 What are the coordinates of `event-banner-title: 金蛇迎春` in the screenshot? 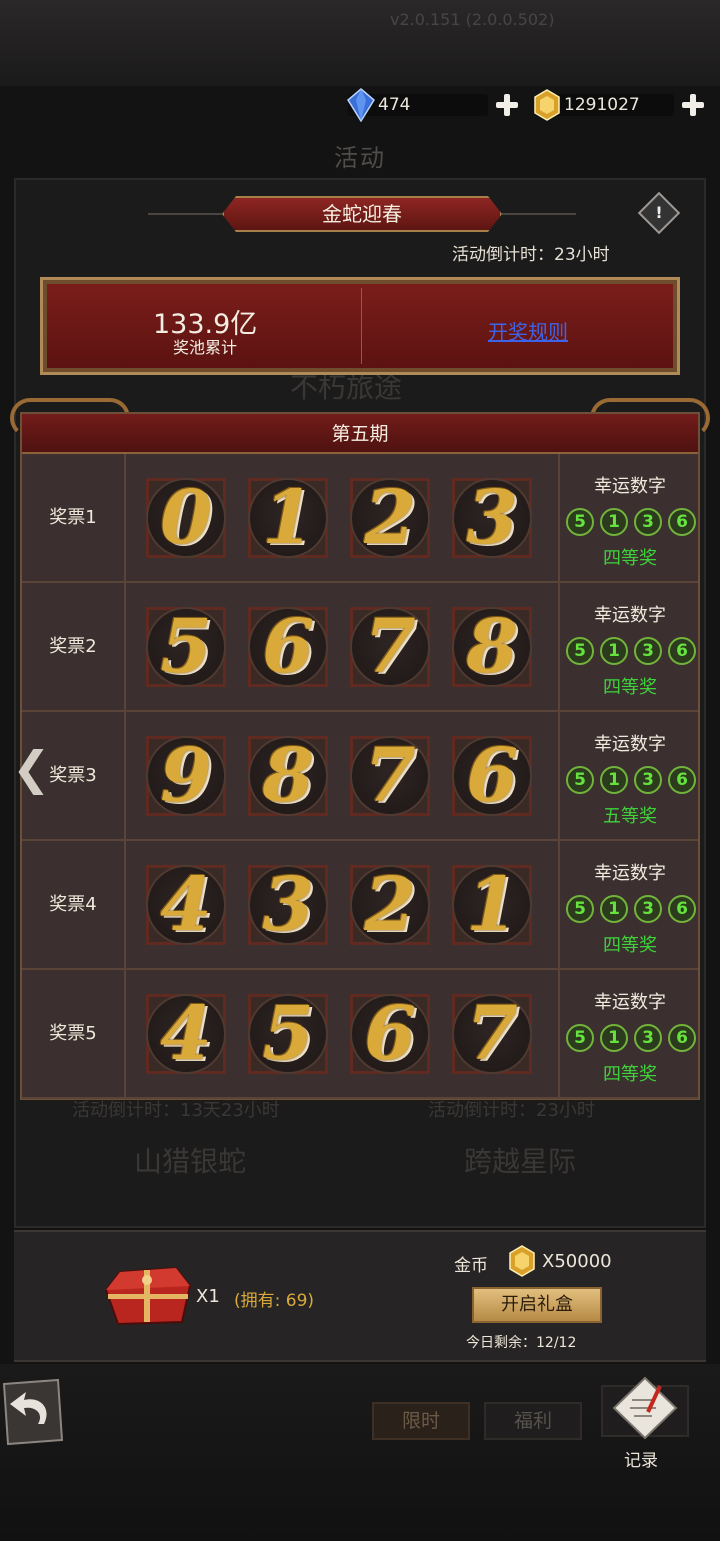 It's located at (362, 214).